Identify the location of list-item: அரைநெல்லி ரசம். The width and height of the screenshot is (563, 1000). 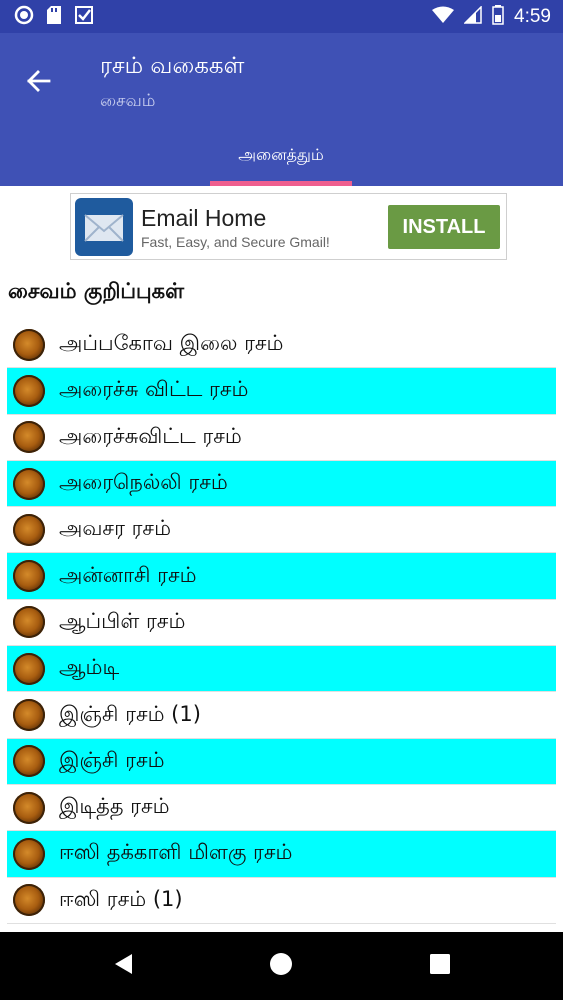
(281, 484).